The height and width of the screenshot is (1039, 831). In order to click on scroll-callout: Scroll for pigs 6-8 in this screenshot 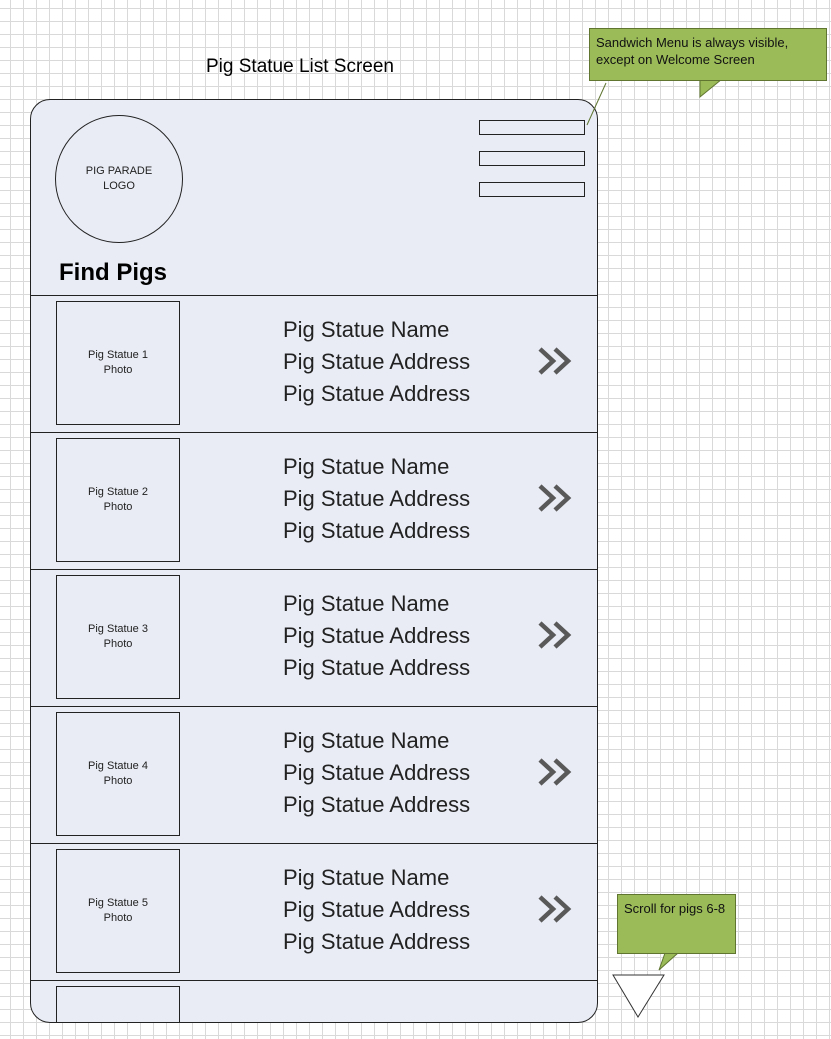, I will do `click(676, 924)`.